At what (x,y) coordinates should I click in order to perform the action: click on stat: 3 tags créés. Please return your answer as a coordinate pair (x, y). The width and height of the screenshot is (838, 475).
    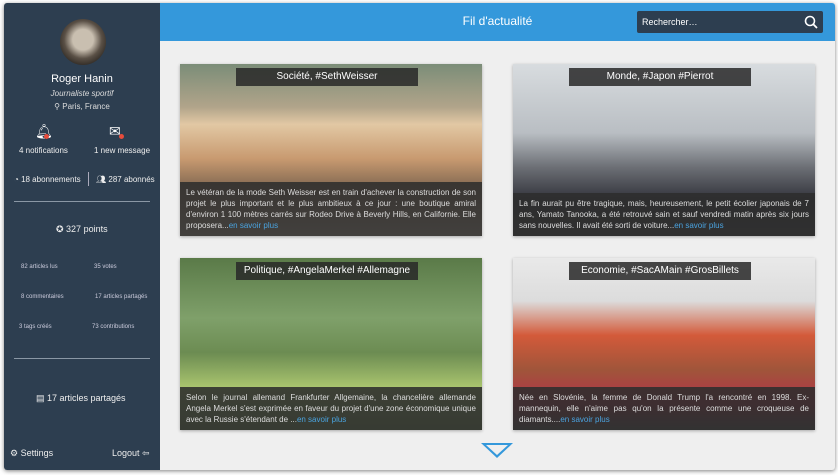
    Looking at the image, I should click on (35, 327).